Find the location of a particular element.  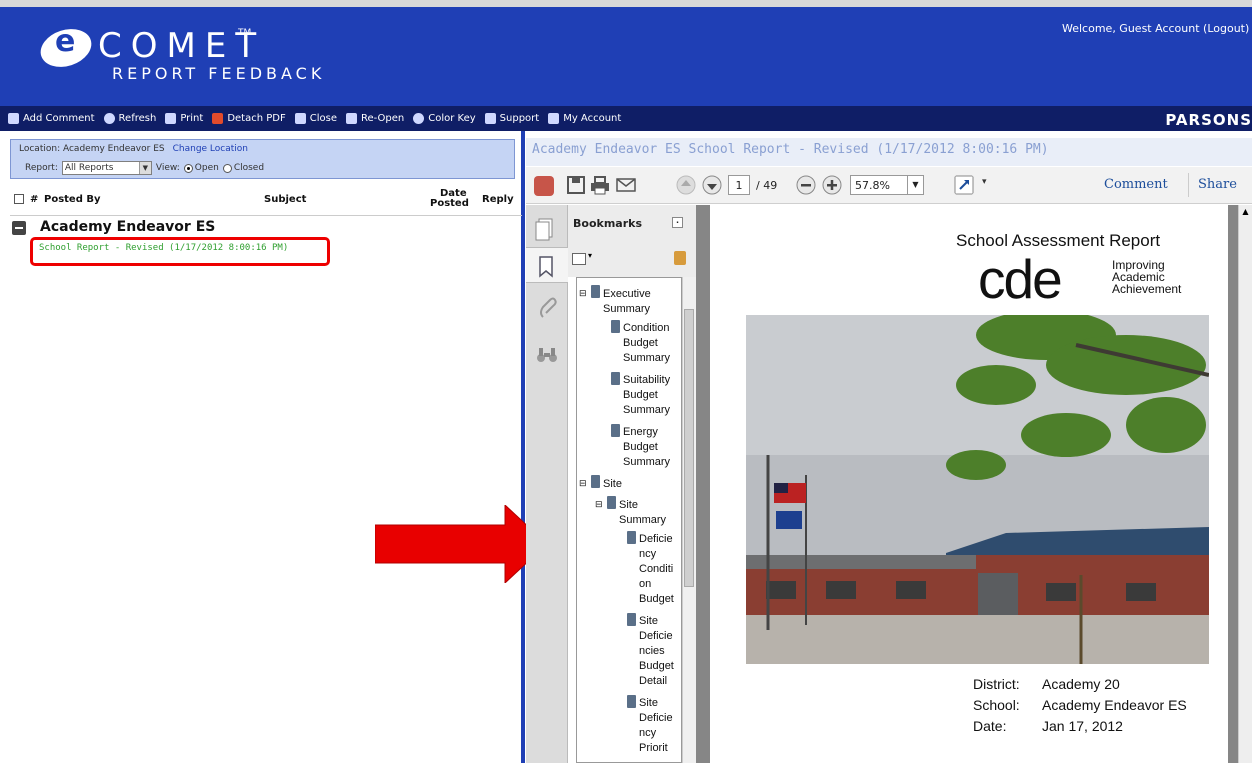

bookmarks-tab is located at coordinates (547, 265).